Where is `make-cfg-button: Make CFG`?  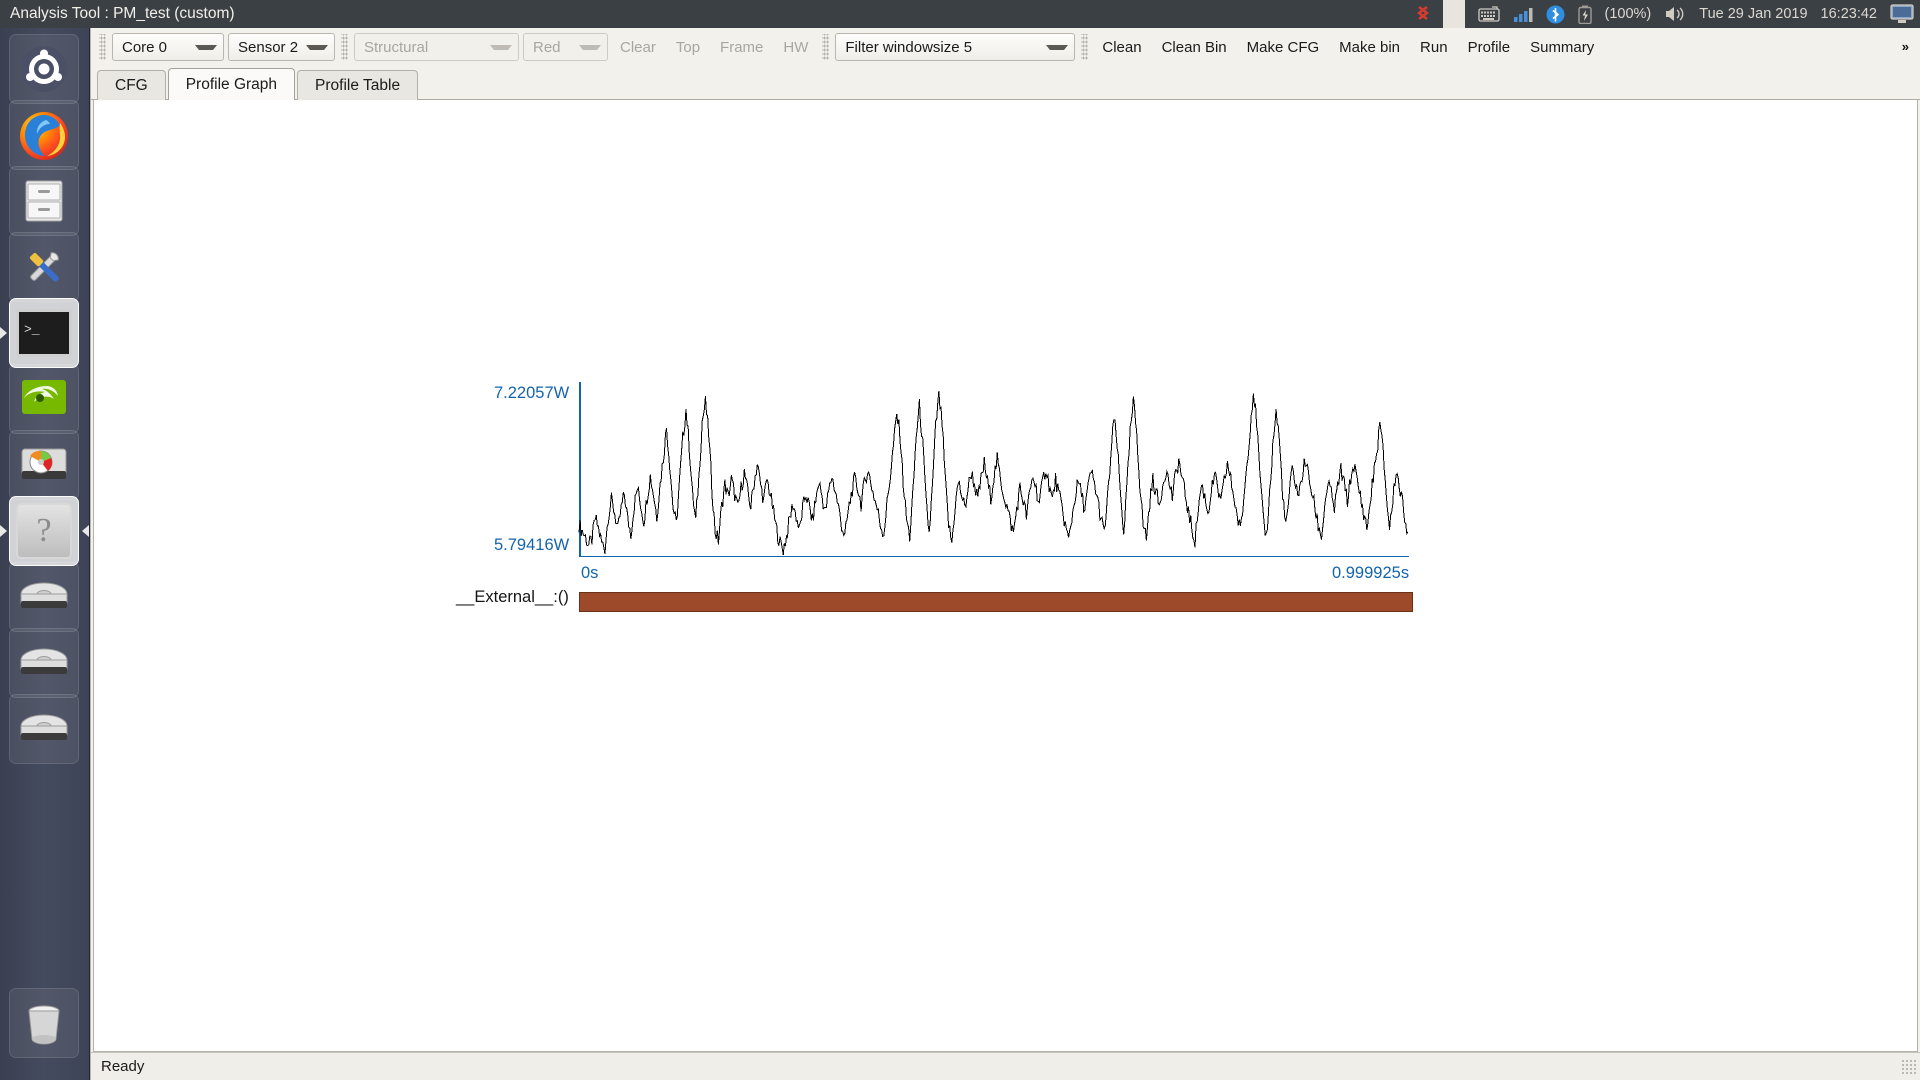
make-cfg-button: Make CFG is located at coordinates (1283, 47).